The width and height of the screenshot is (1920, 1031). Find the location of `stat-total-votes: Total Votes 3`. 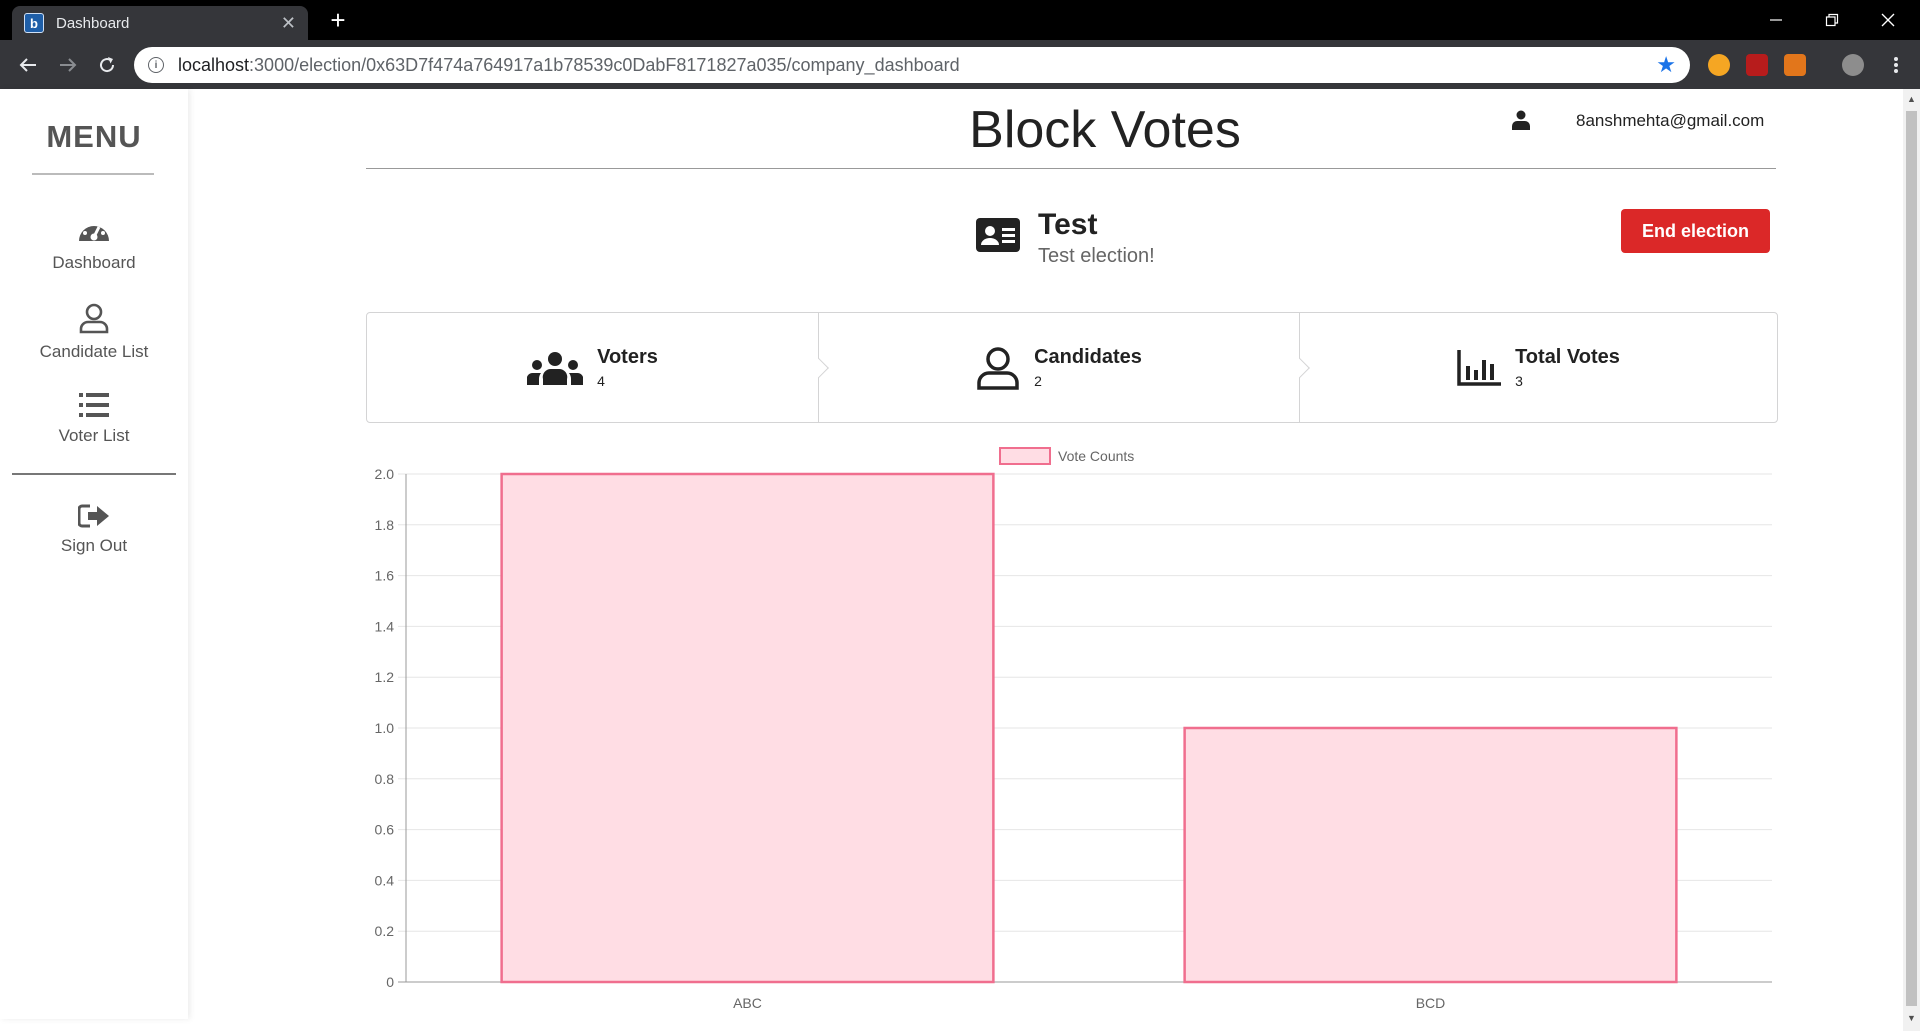

stat-total-votes: Total Votes 3 is located at coordinates (1538, 367).